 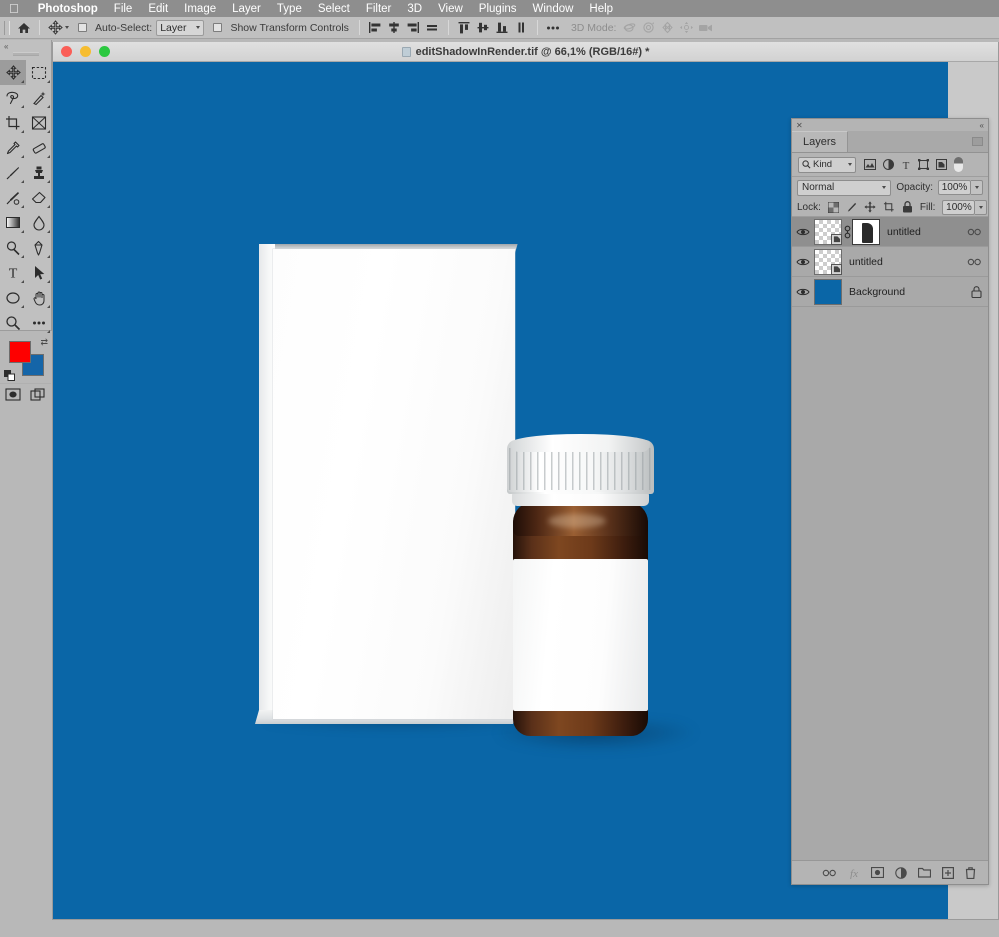 What do you see at coordinates (20, 352) in the screenshot?
I see `foreground-color-swatch` at bounding box center [20, 352].